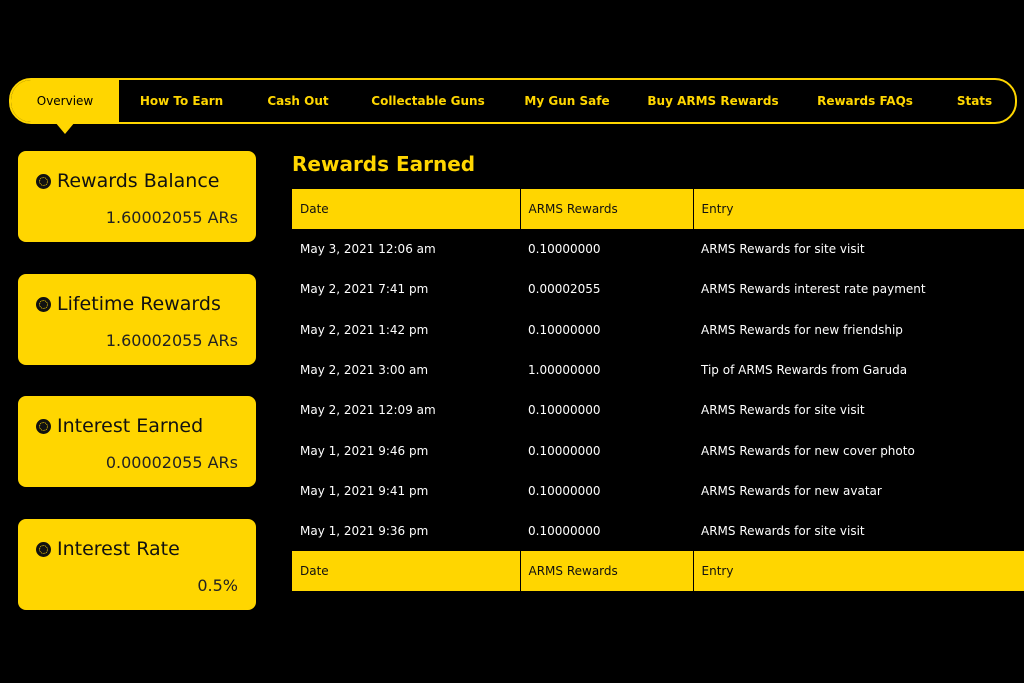 Image resolution: width=1024 pixels, height=683 pixels. What do you see at coordinates (139, 304) in the screenshot?
I see `card-title-text: Lifetime Rewards` at bounding box center [139, 304].